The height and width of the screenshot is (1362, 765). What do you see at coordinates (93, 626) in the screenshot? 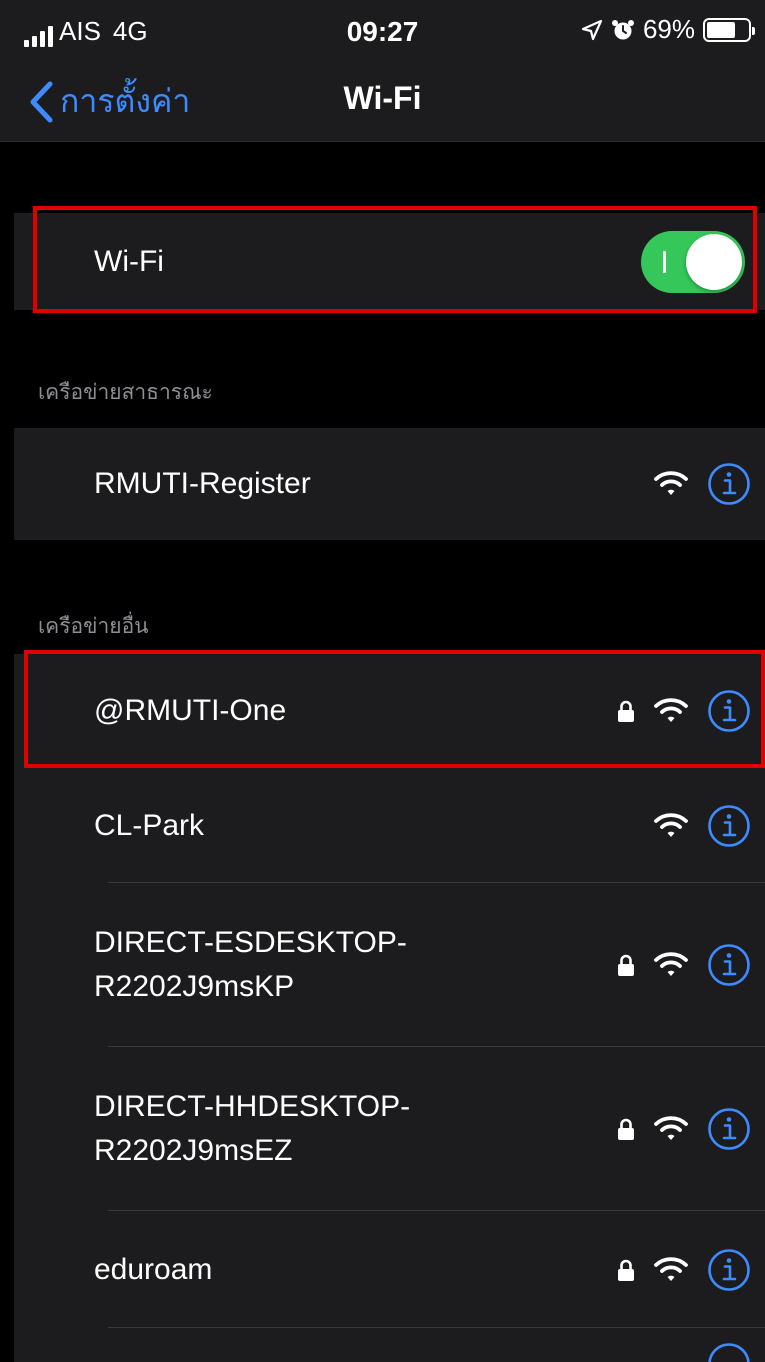
I see `section-header-other: เครือข่ายอื่น` at bounding box center [93, 626].